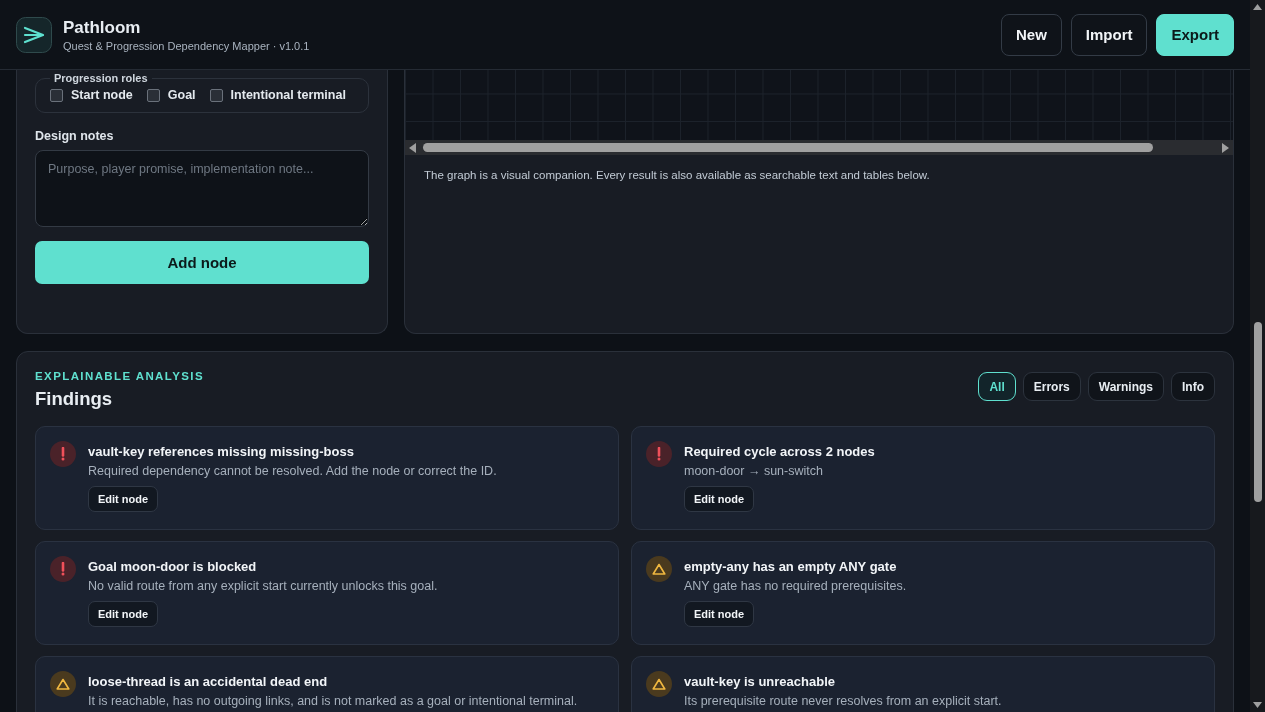  What do you see at coordinates (753, 471) in the screenshot?
I see `finding-detail: moon-door → sun-switch` at bounding box center [753, 471].